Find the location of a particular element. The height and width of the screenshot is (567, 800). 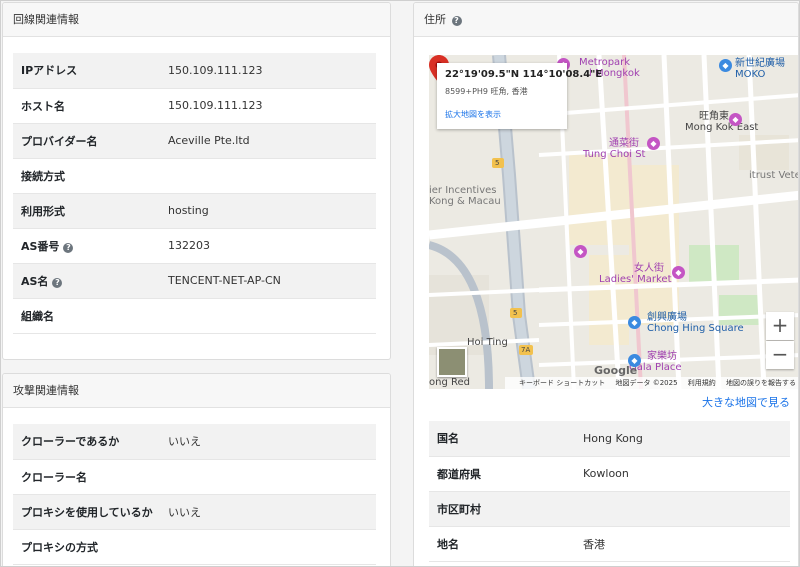

row-value: いいえ is located at coordinates (272, 512).